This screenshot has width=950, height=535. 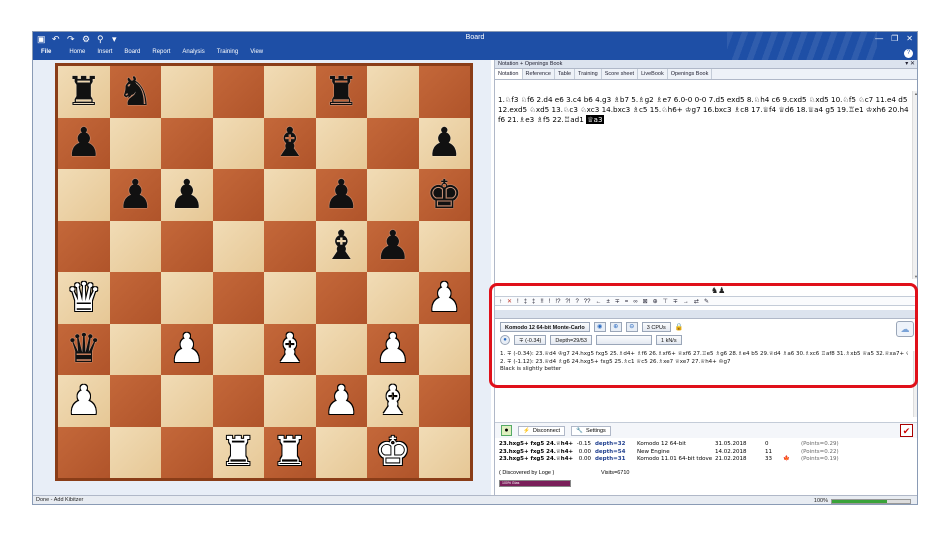 What do you see at coordinates (557, 301) in the screenshot?
I see `annotation-button: !?` at bounding box center [557, 301].